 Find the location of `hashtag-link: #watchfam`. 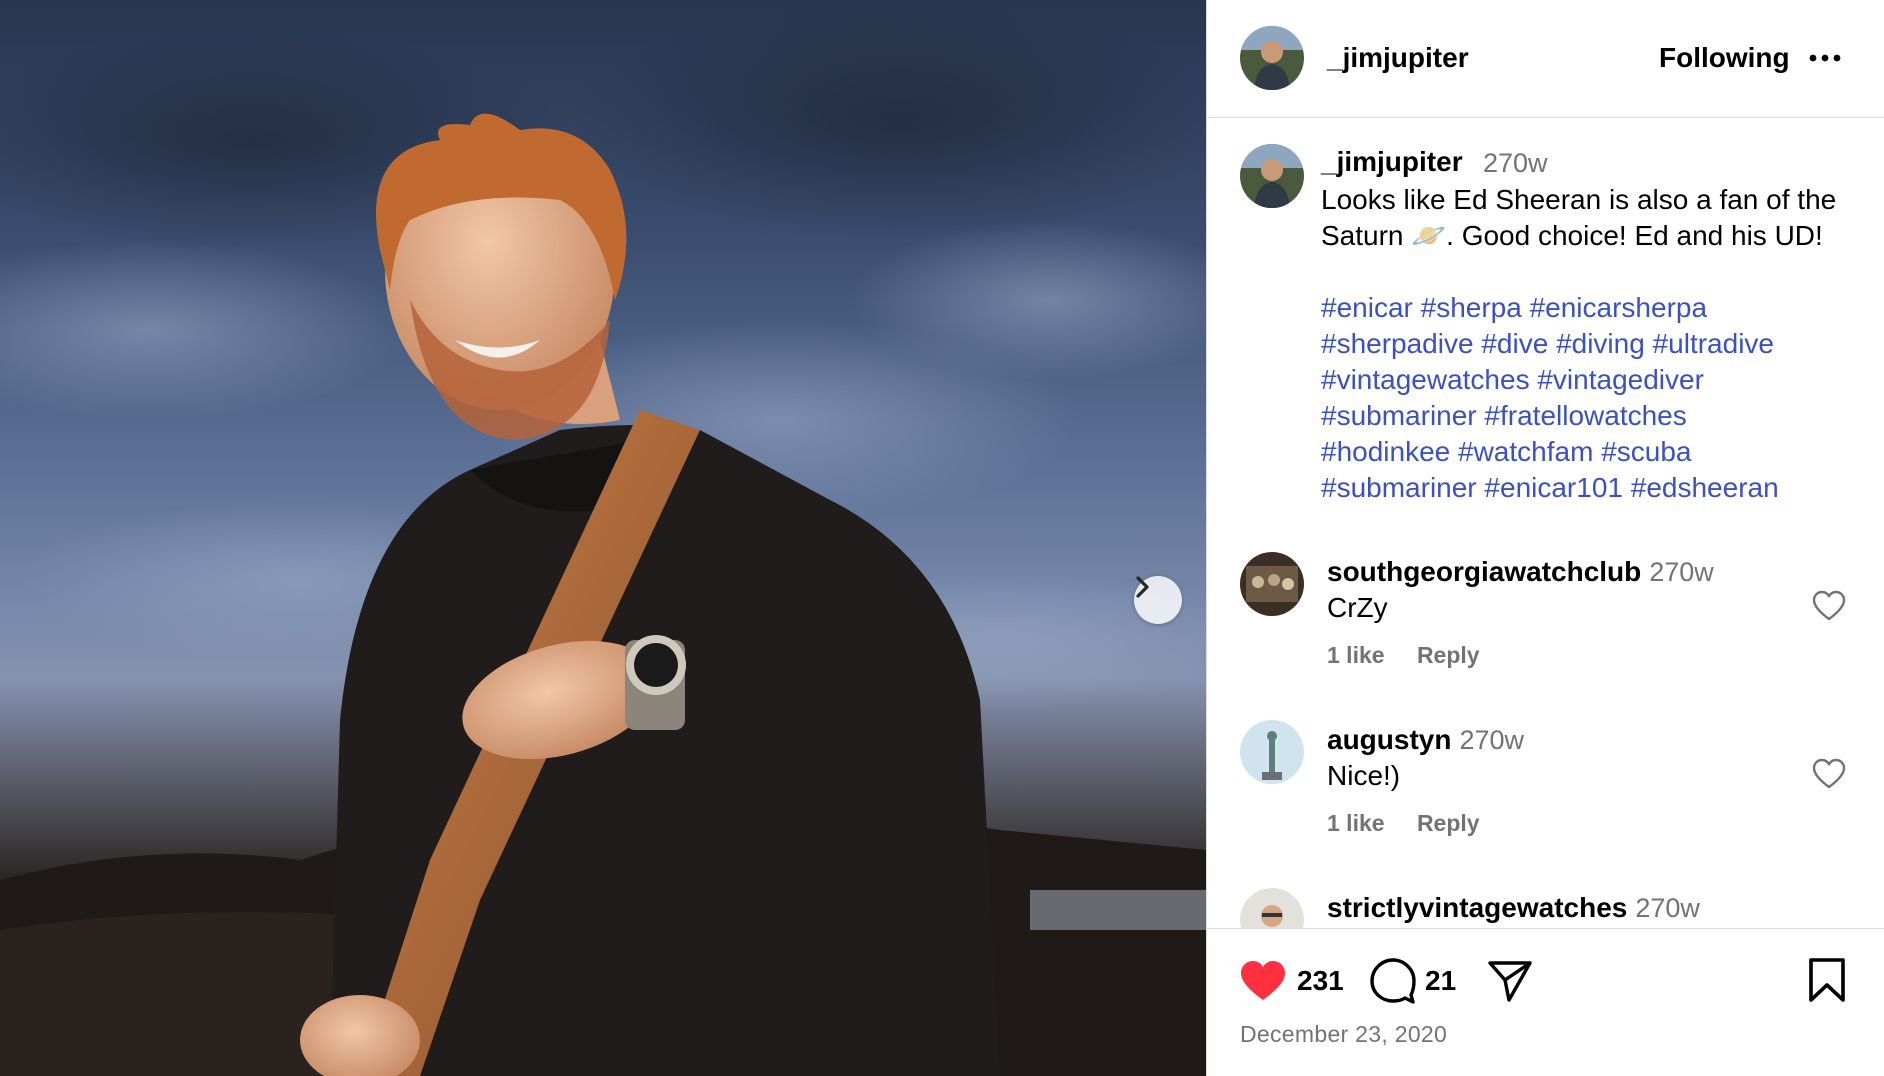

hashtag-link: #watchfam is located at coordinates (1525, 451).